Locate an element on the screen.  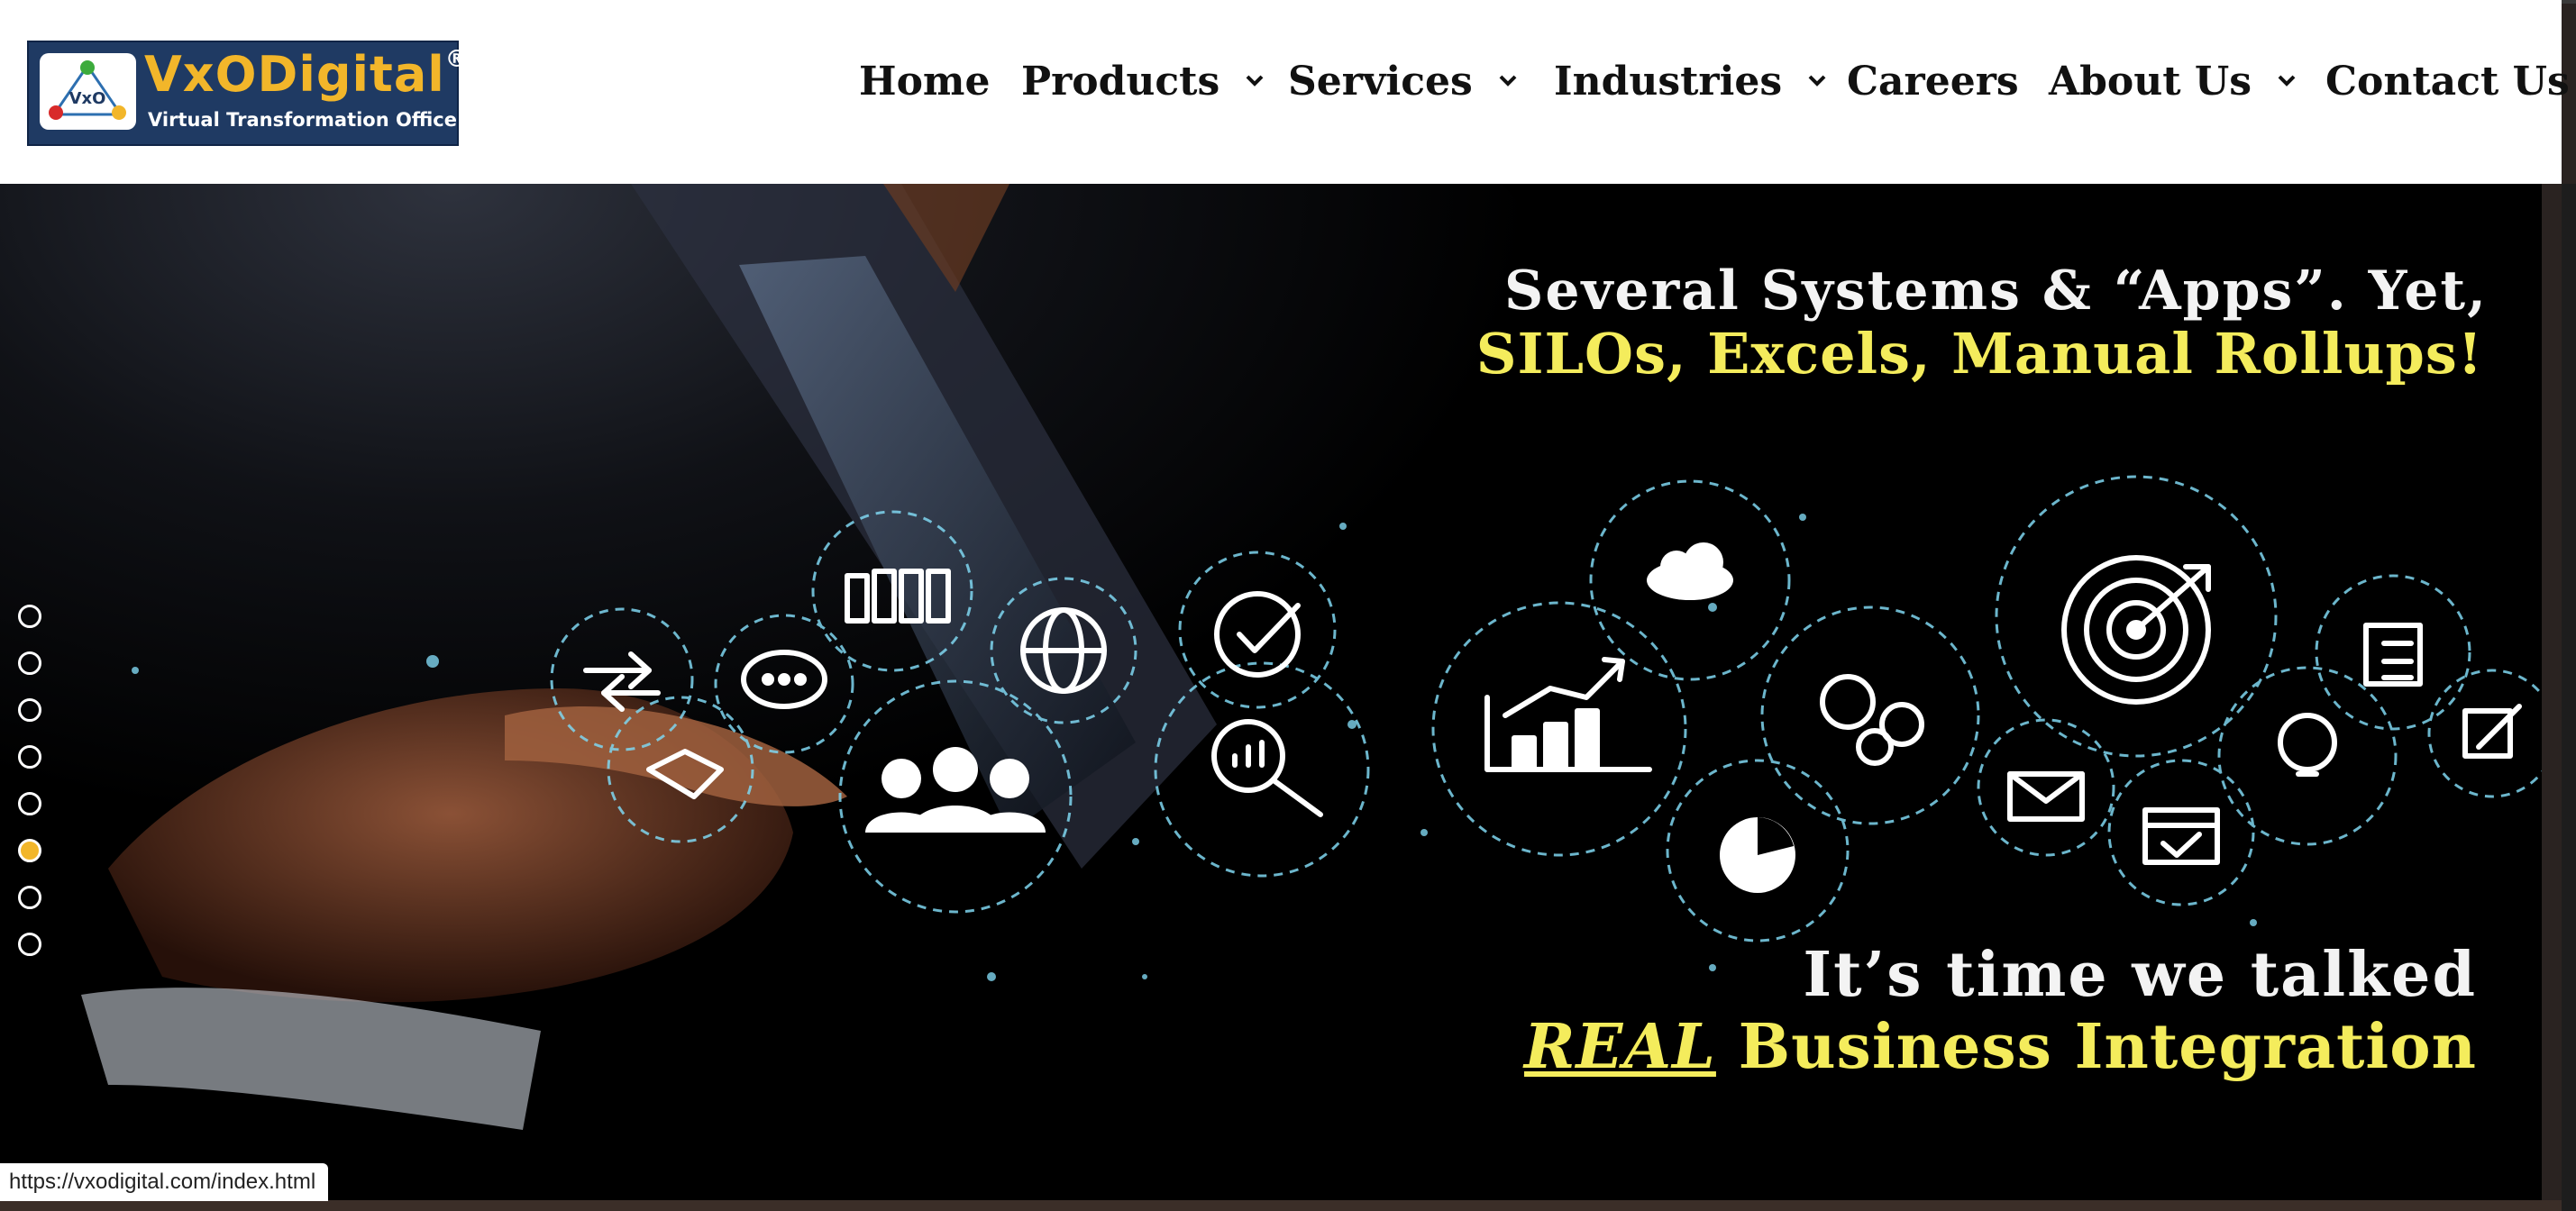
hero-emphasis-real: REAL is located at coordinates (1620, 1047).